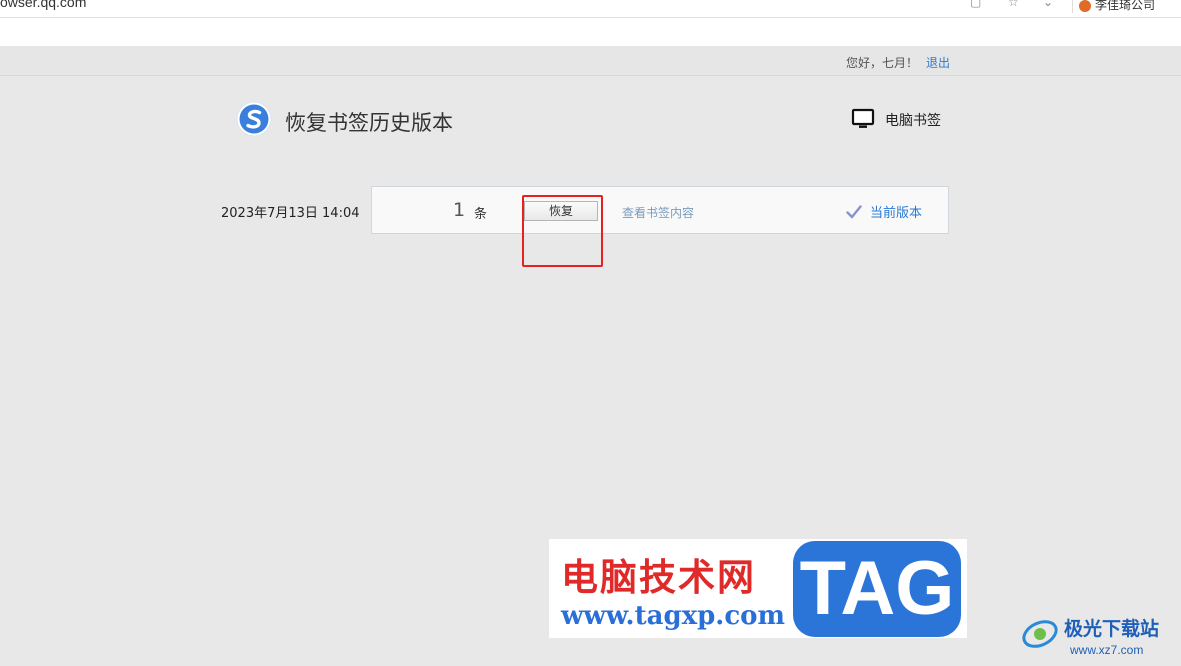  What do you see at coordinates (1040, 634) in the screenshot?
I see `corner-watermark-logo-icon` at bounding box center [1040, 634].